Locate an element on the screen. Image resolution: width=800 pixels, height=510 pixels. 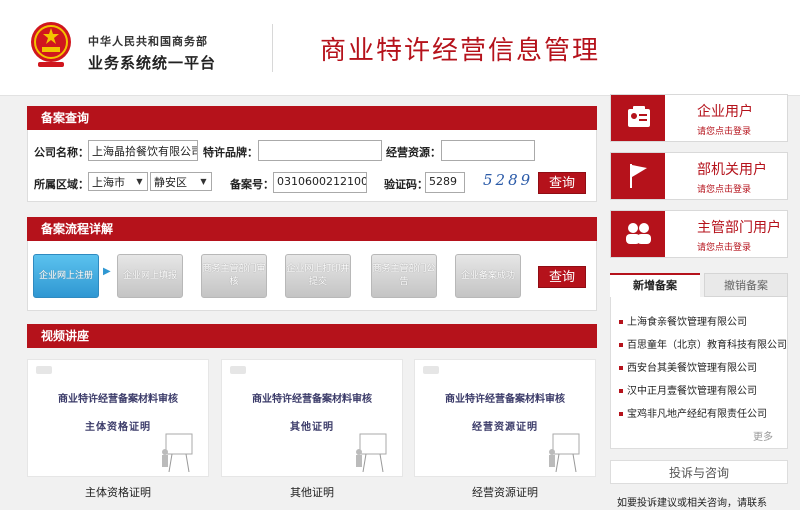
complaint-title: 投诉与咨询 is located at coordinates (699, 472).